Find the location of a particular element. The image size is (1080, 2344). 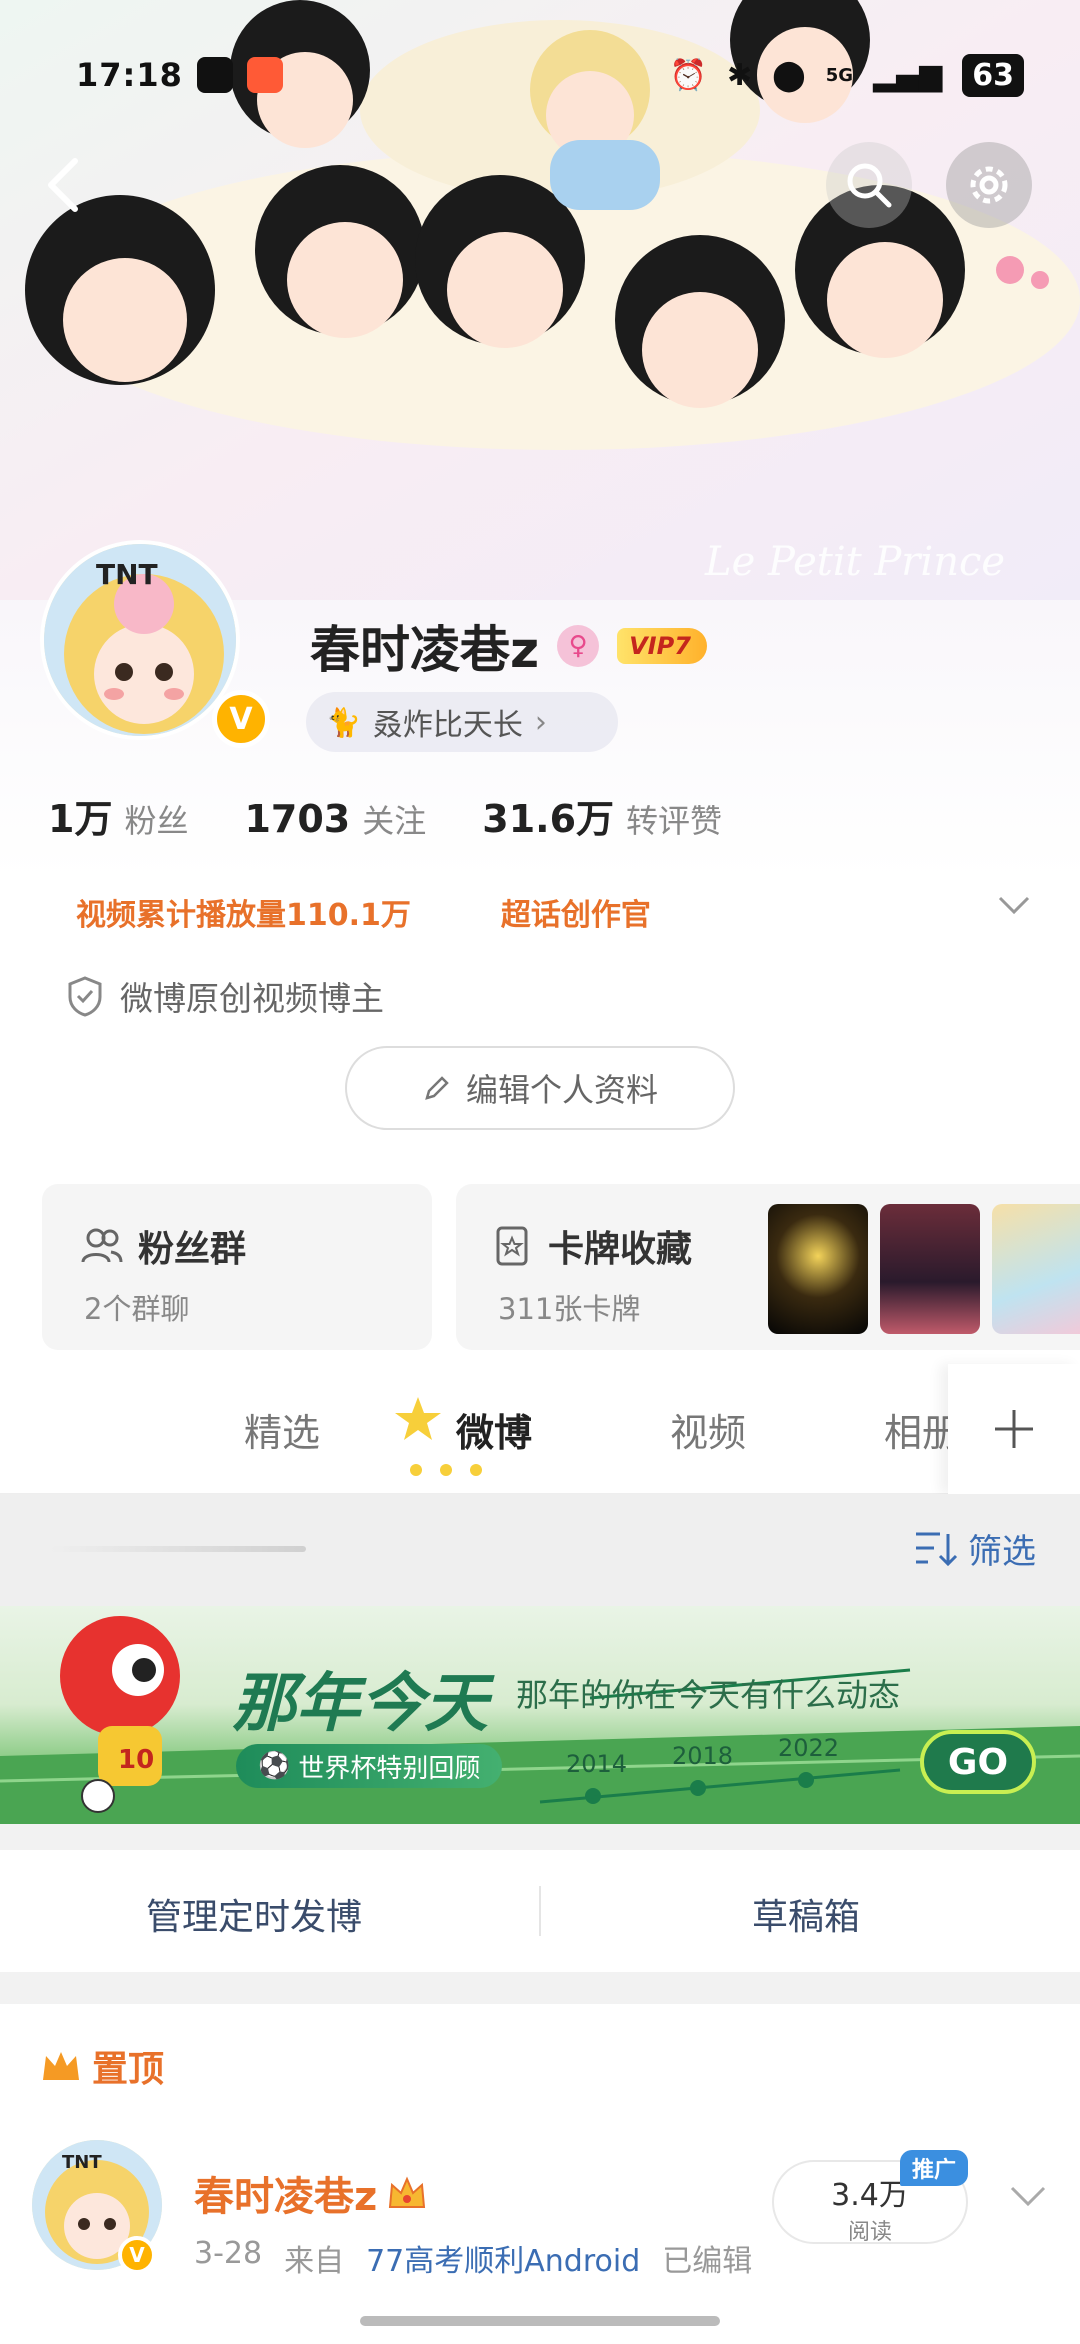

post-author-row: 春时凌巷z is located at coordinates (310, 2193).